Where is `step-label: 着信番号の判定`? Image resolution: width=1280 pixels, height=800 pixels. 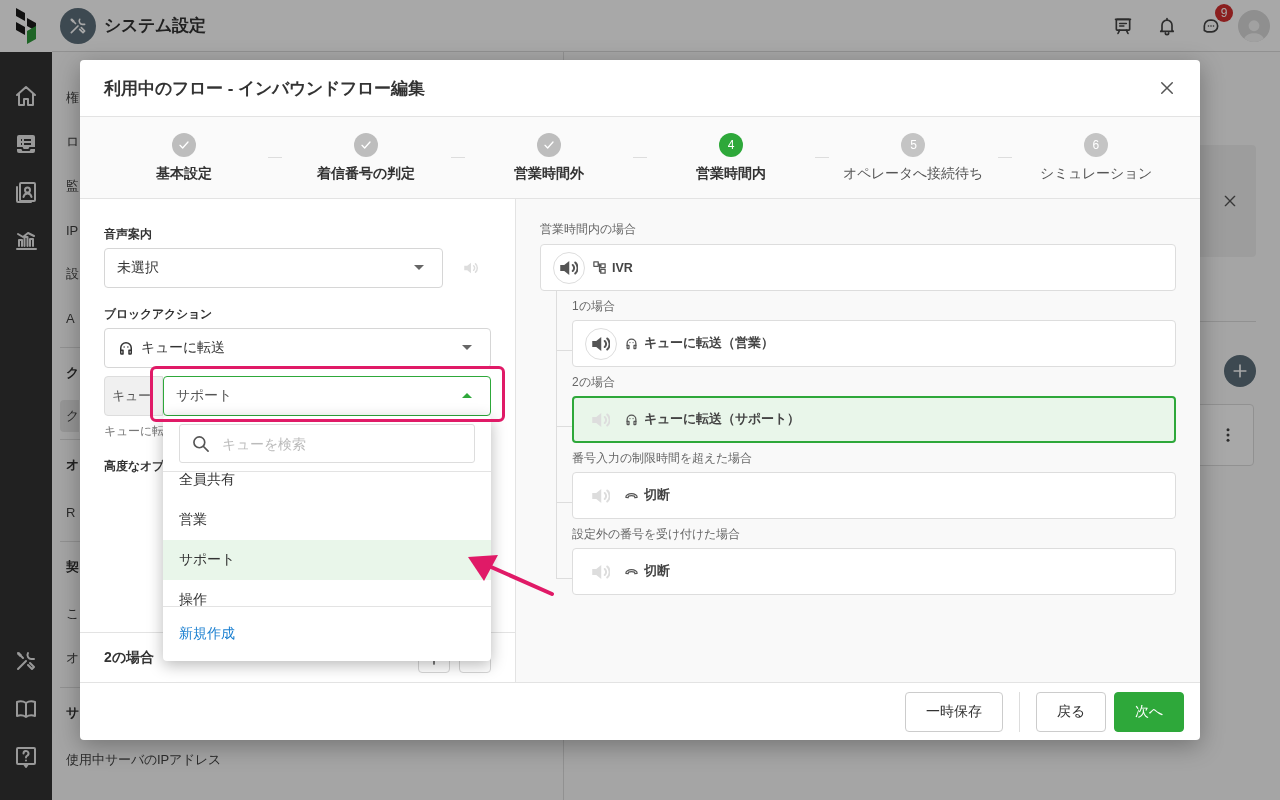
step-label: 着信番号の判定 is located at coordinates (366, 173).